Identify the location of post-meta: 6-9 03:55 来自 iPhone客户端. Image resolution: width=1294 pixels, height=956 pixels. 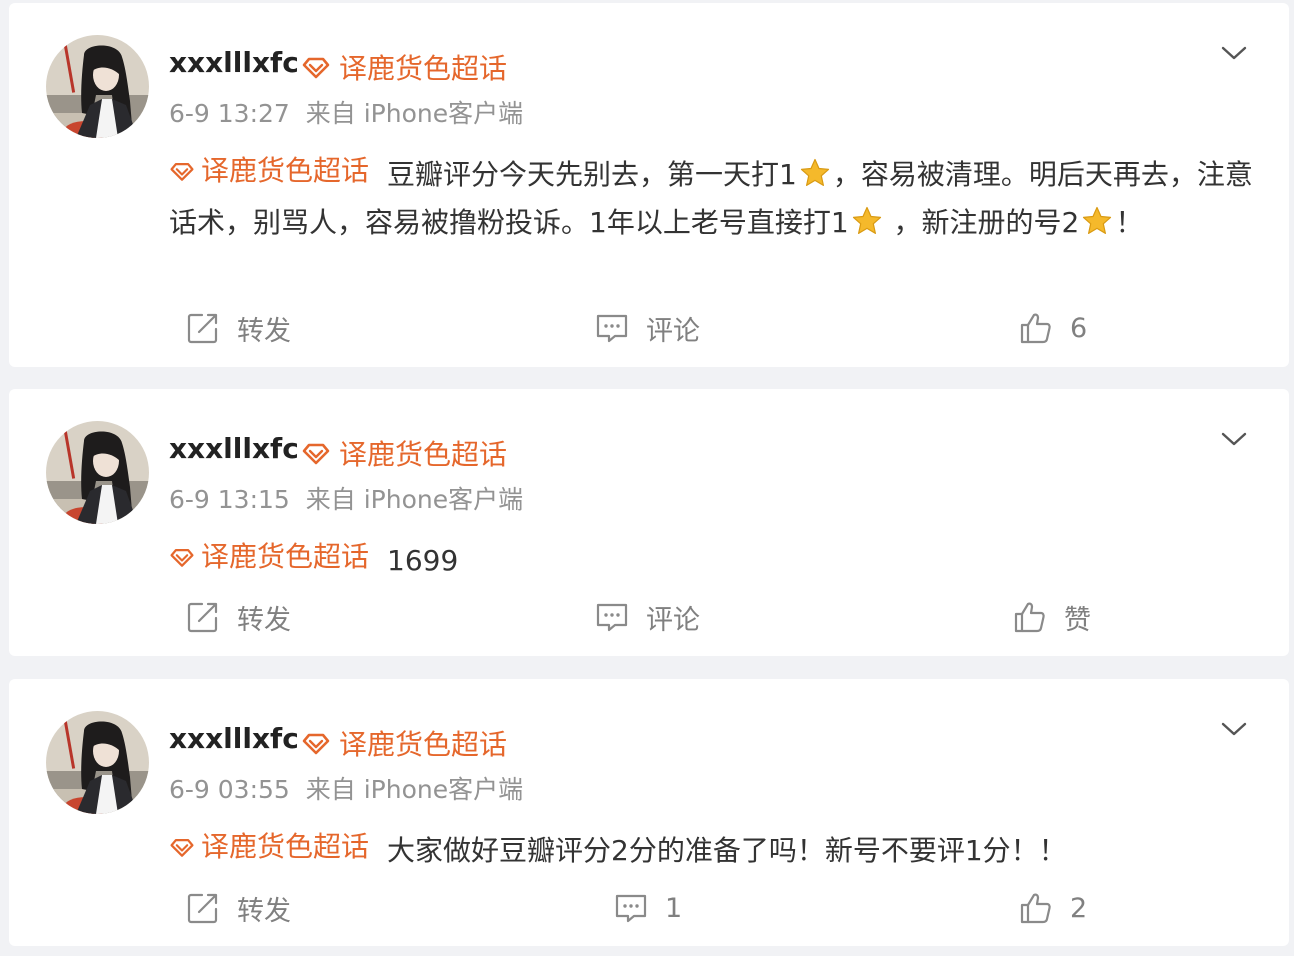
(346, 788).